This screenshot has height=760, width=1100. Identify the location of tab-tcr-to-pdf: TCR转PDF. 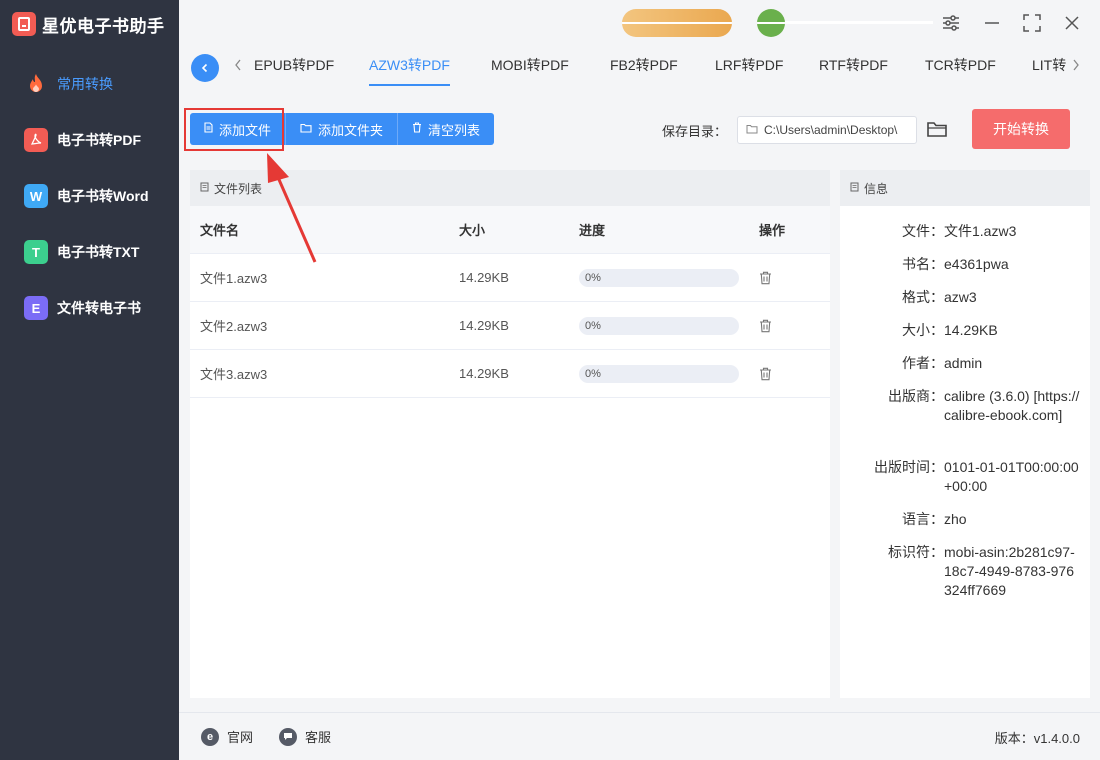
(960, 68).